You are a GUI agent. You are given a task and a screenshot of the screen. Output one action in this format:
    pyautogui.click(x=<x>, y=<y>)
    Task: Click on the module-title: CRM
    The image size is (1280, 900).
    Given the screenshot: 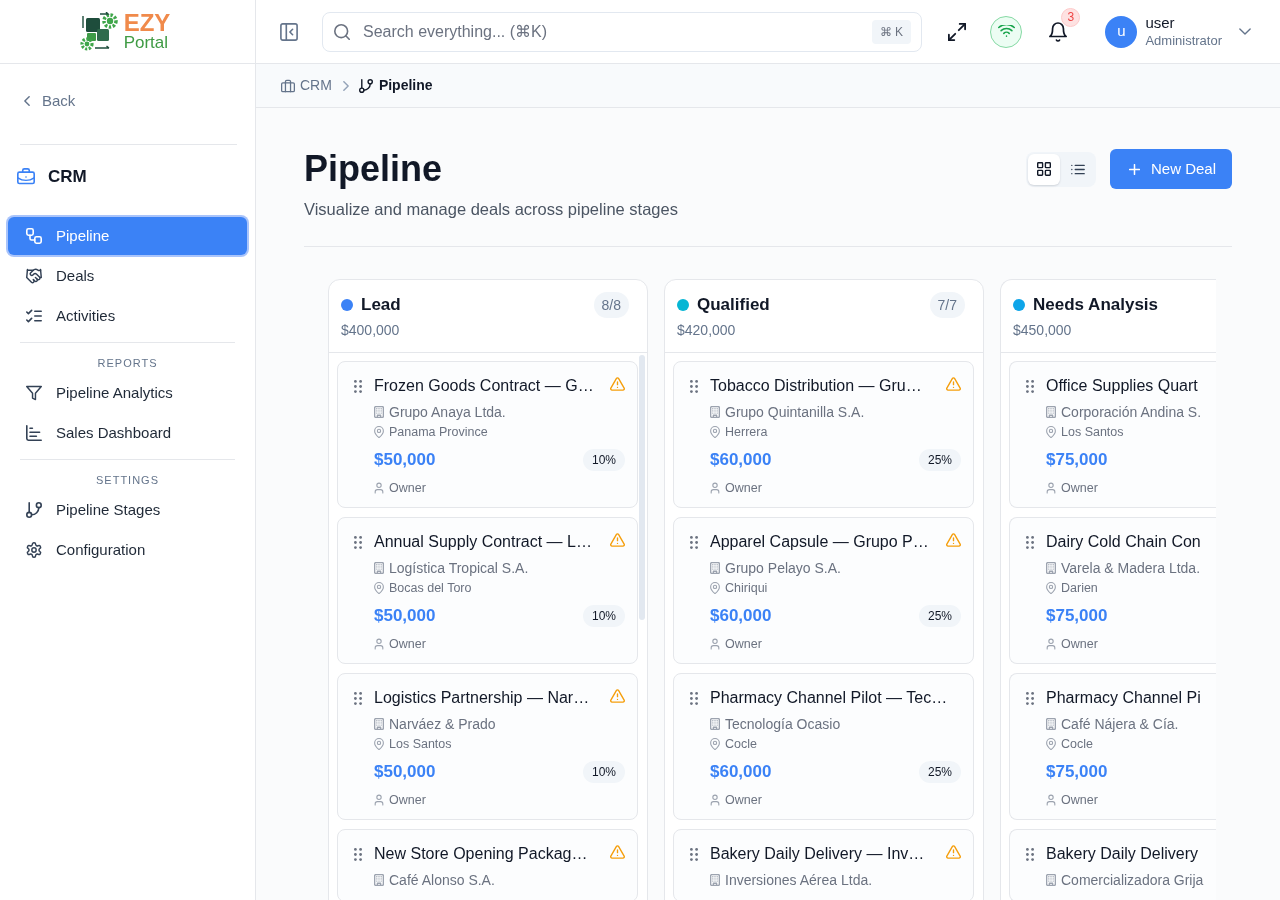 What is the action you would take?
    pyautogui.click(x=67, y=177)
    